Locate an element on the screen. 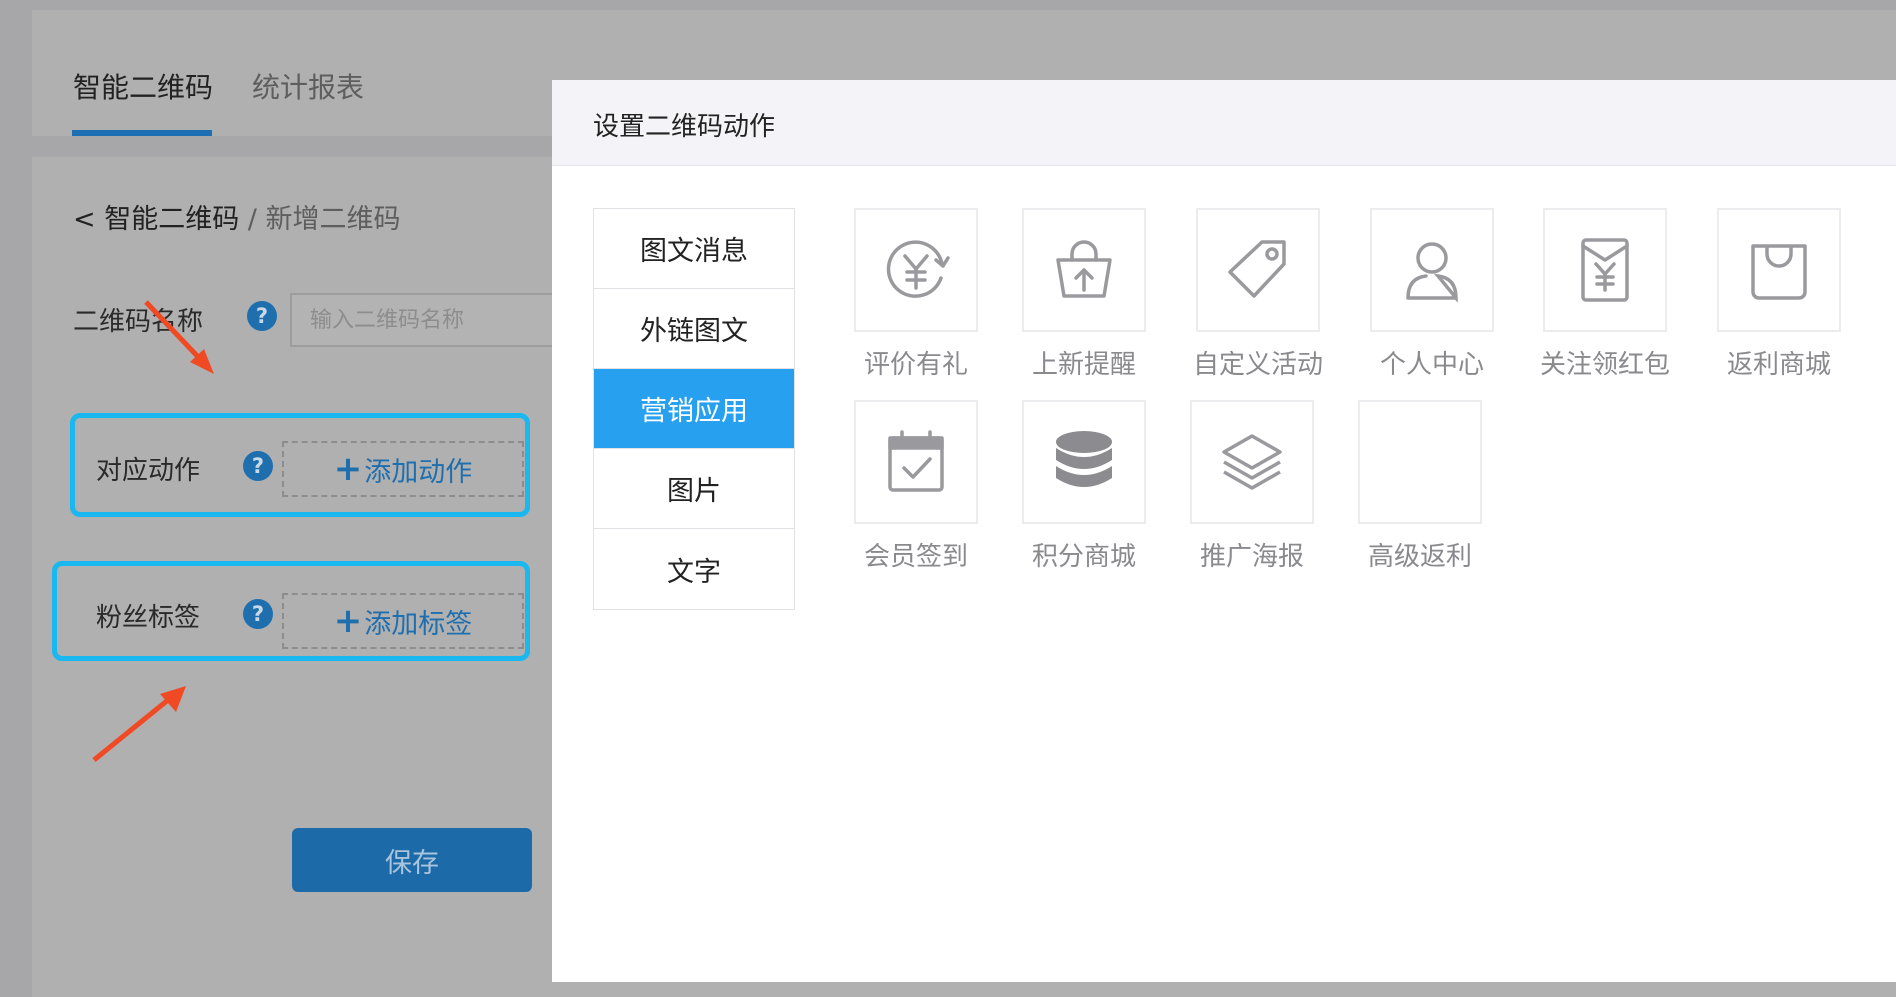 This screenshot has width=1896, height=997. app-label: 关注领红包 is located at coordinates (1604, 365).